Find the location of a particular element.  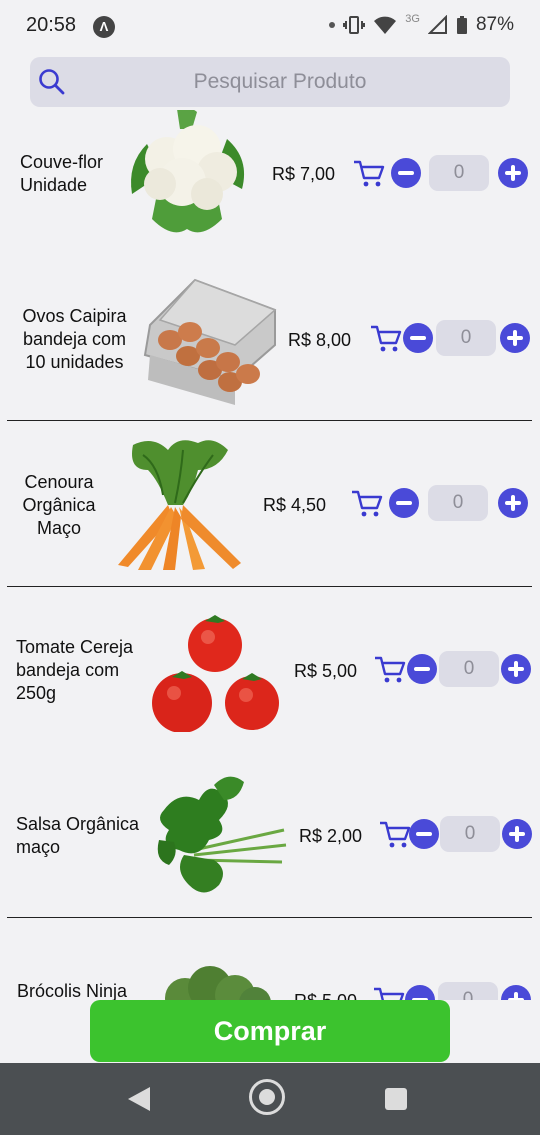

product-price: R$ 4,50 is located at coordinates (295, 505).